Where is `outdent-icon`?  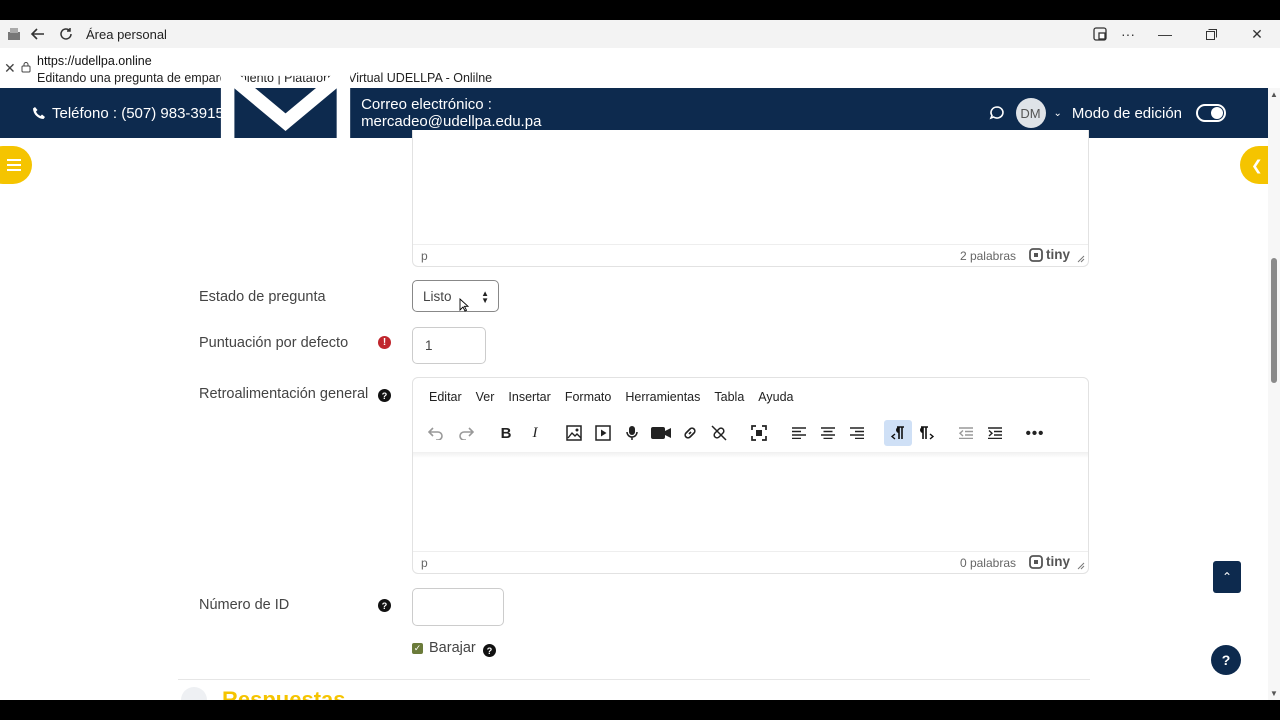 outdent-icon is located at coordinates (966, 433).